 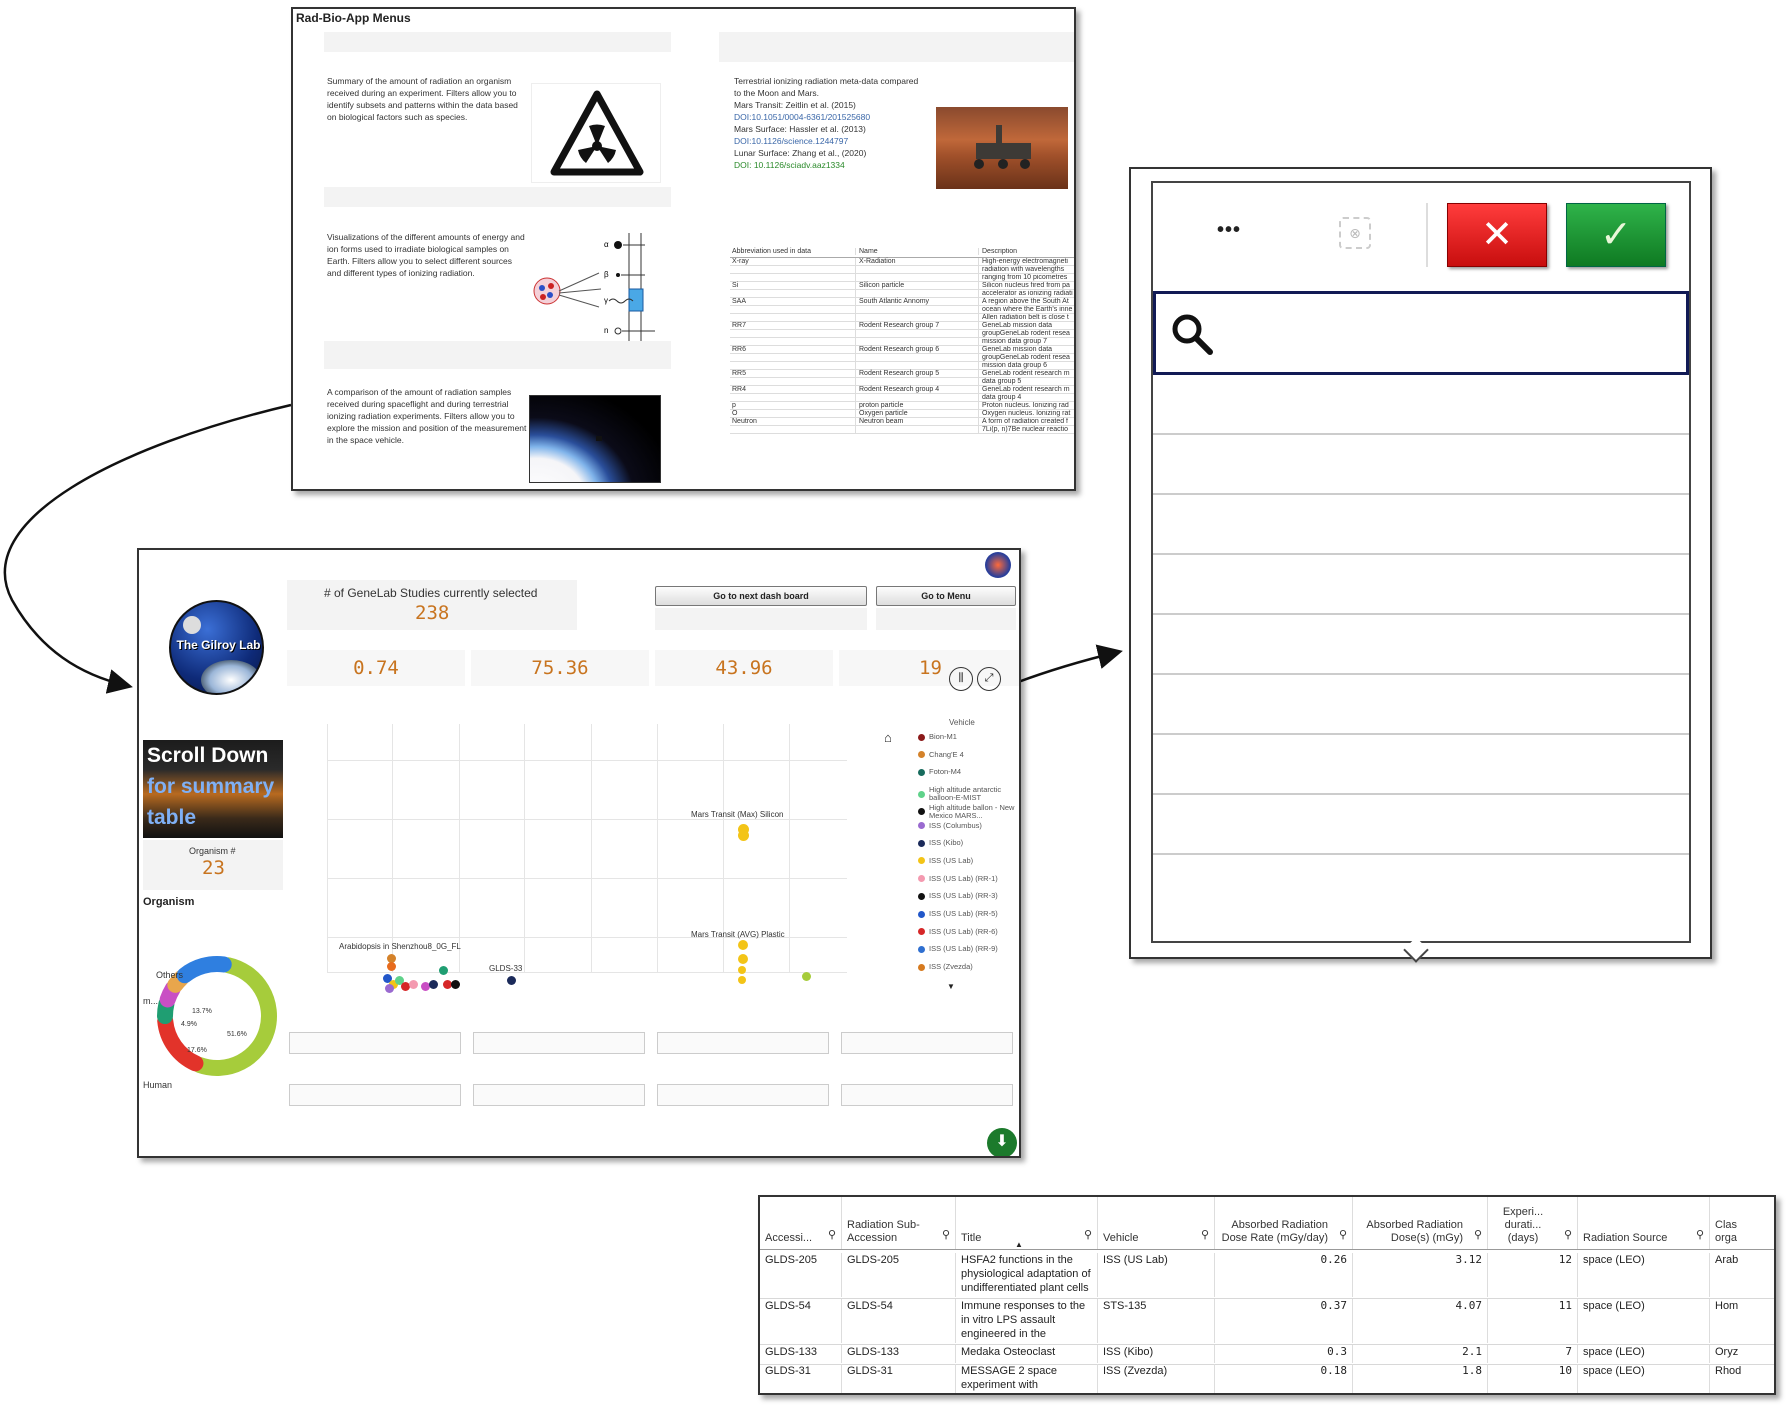 What do you see at coordinates (1002, 1142) in the screenshot?
I see `scroll-down-icon: ⬇` at bounding box center [1002, 1142].